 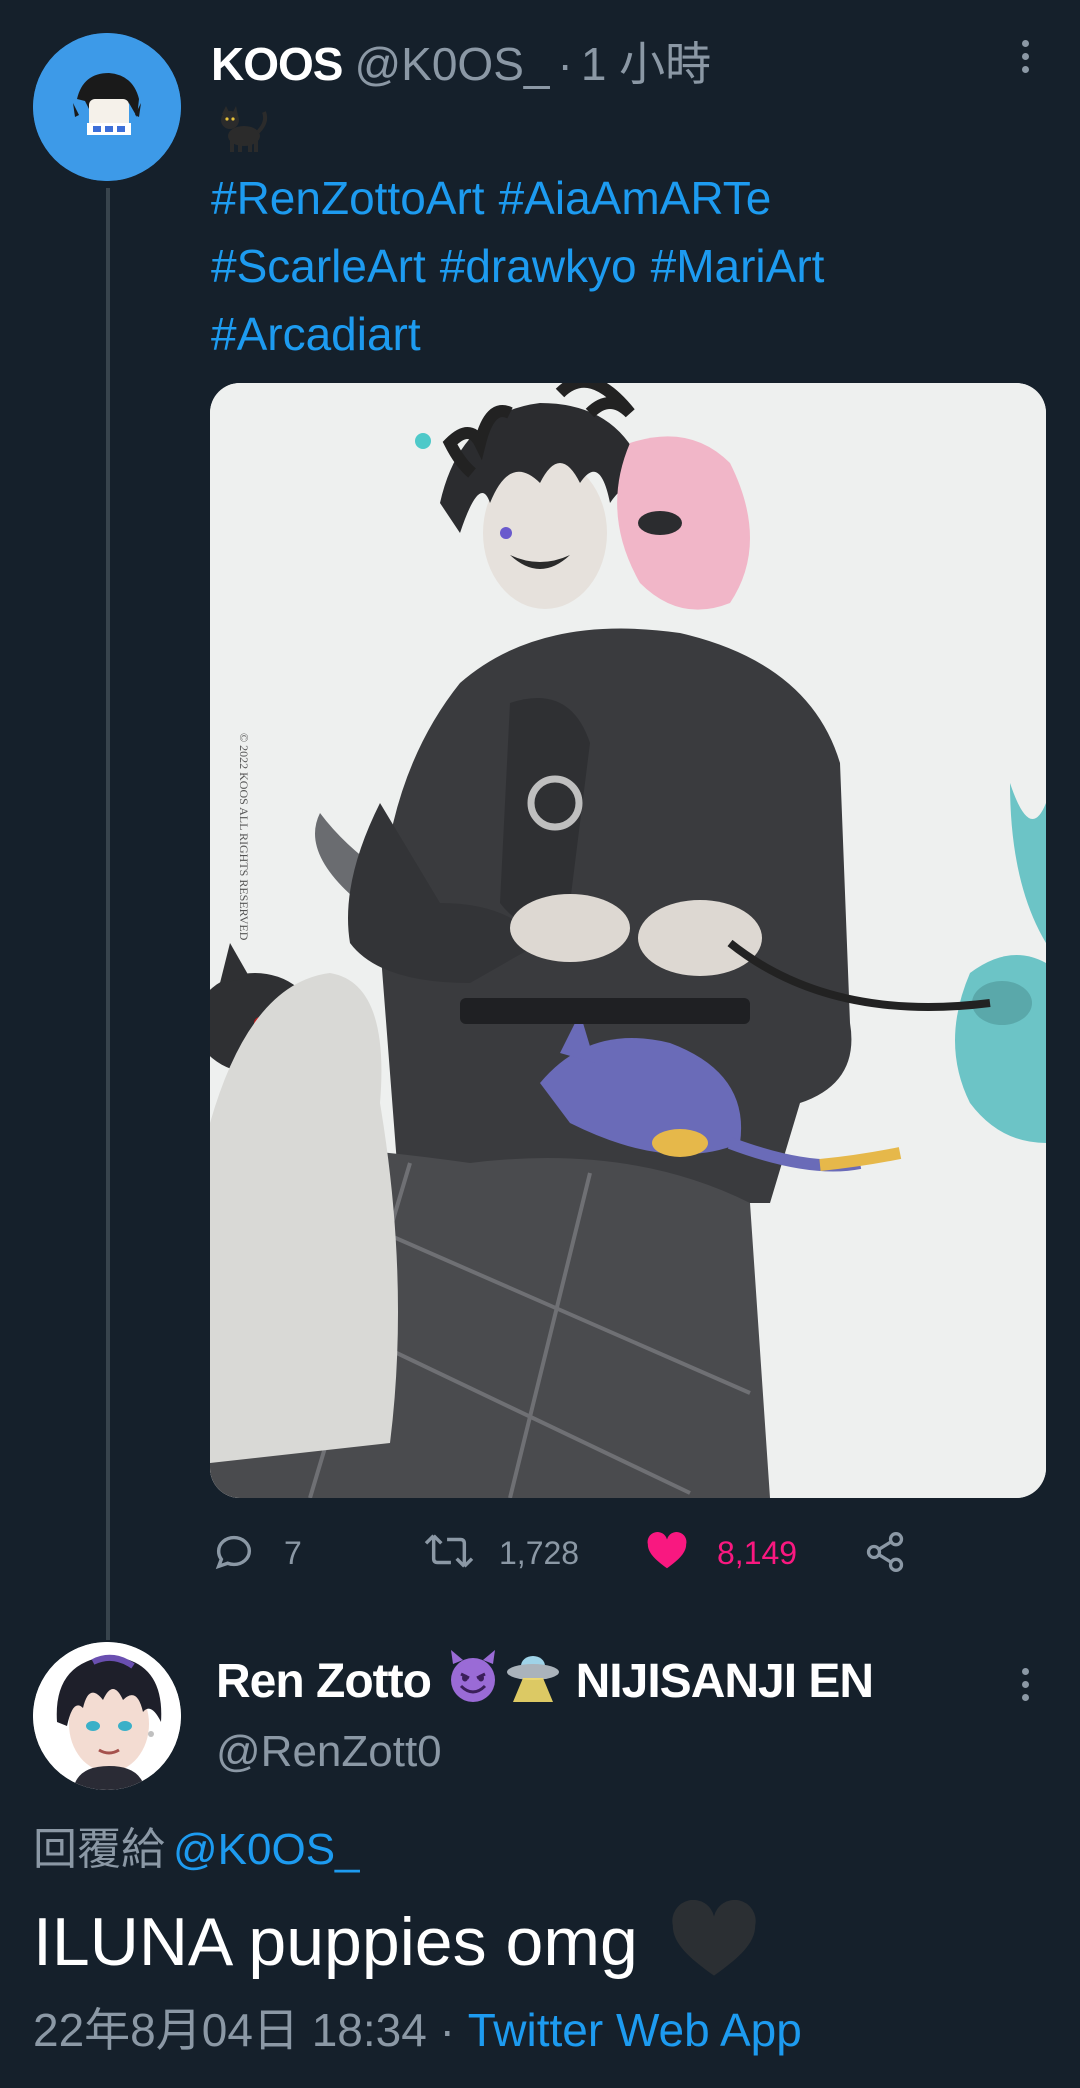 What do you see at coordinates (724, 1682) in the screenshot?
I see `reply-author-affiliation: NIJISANJI EN` at bounding box center [724, 1682].